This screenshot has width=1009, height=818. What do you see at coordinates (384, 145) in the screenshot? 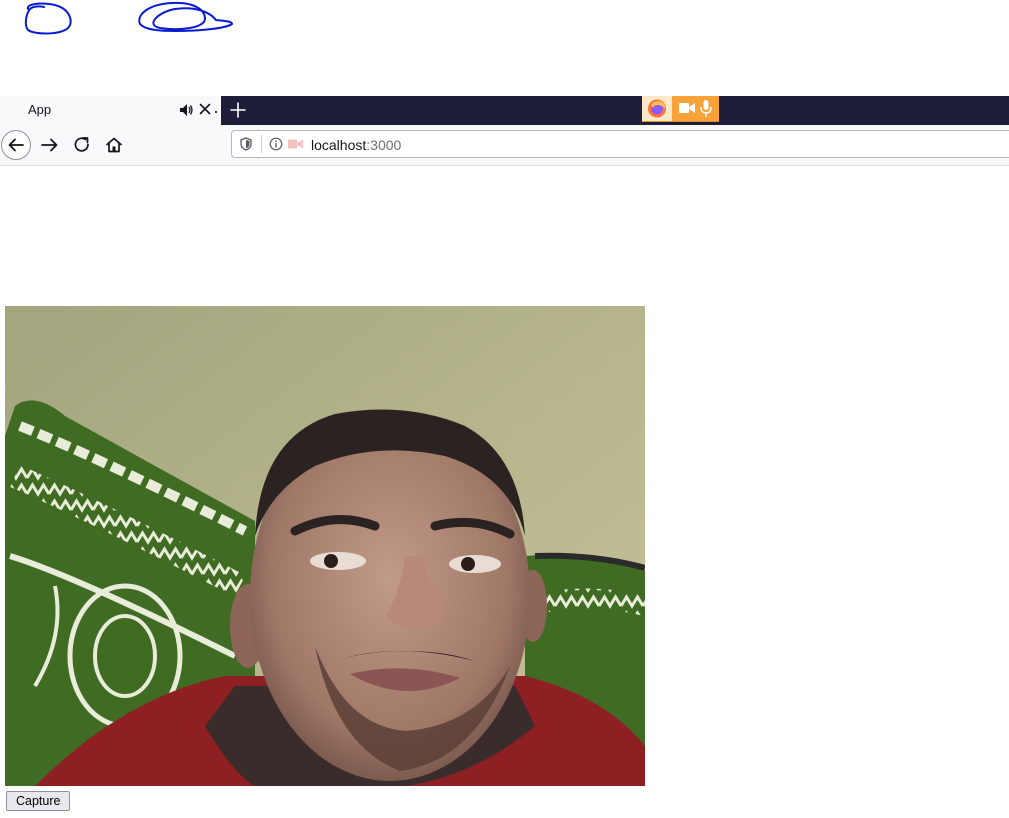
I see `url-port: :3000` at bounding box center [384, 145].